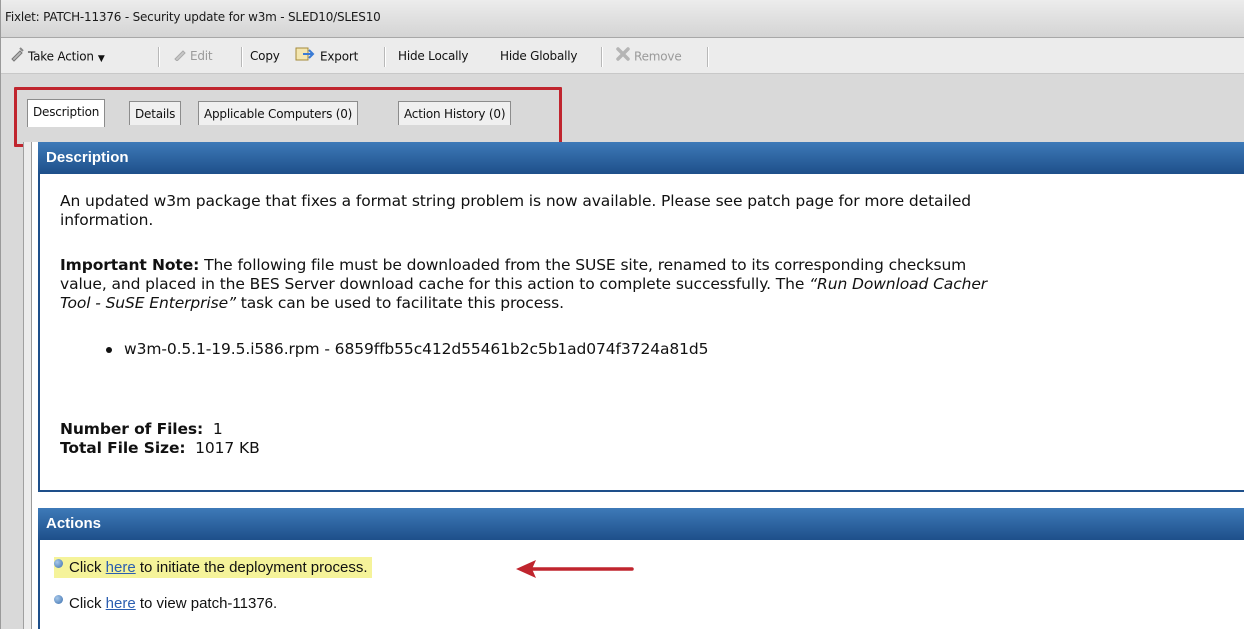 The width and height of the screenshot is (1244, 629). Describe the element at coordinates (132, 429) in the screenshot. I see `num-files-label: Number of Files:` at that location.